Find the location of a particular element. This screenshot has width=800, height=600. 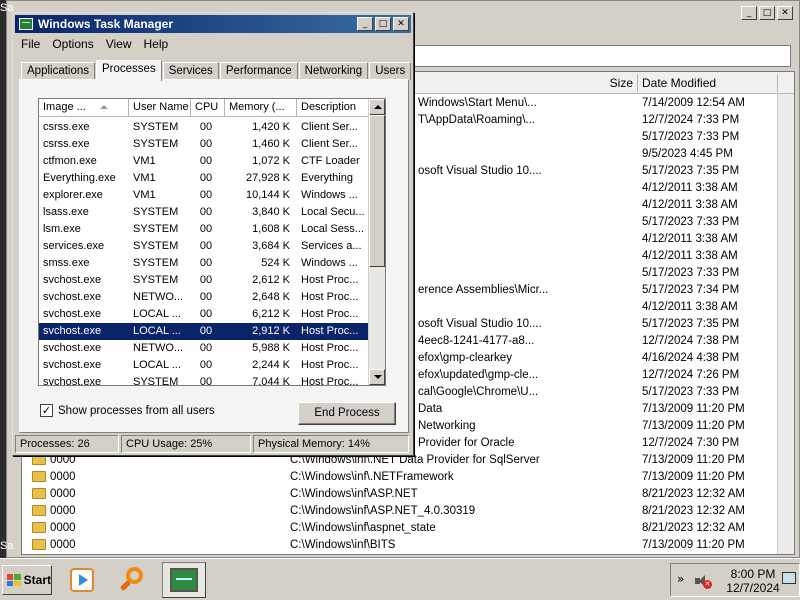

tab-performance: Performance is located at coordinates (258, 71).